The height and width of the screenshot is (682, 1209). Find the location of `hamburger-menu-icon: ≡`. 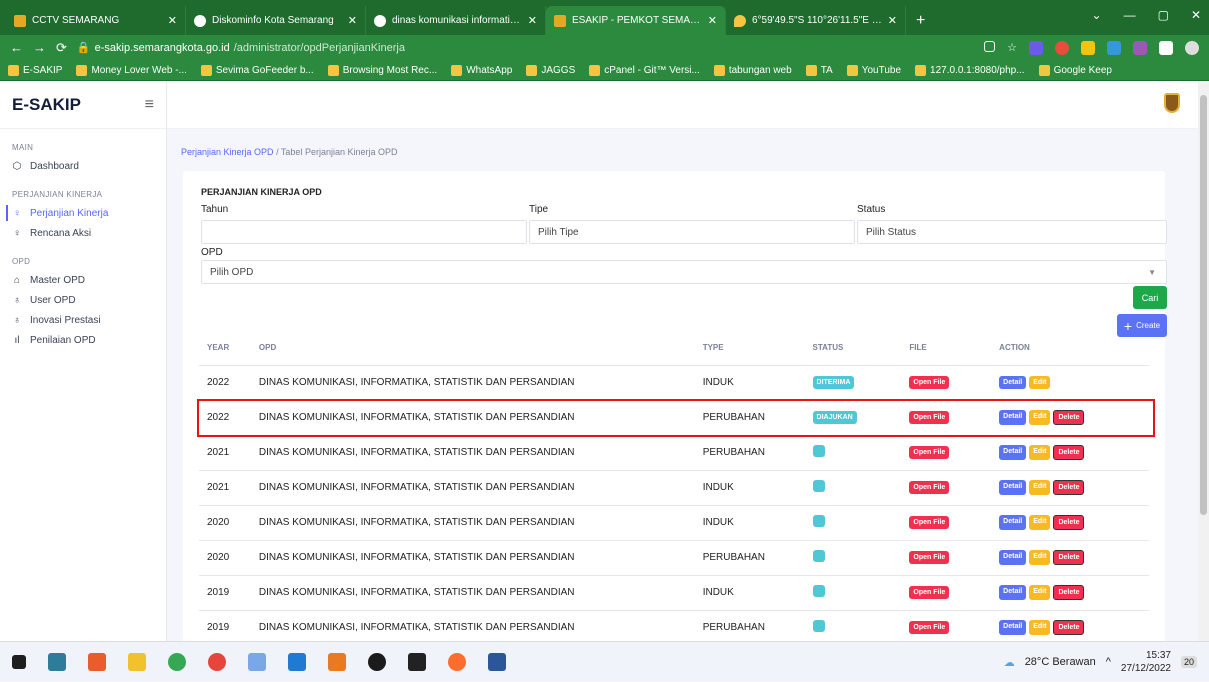

hamburger-menu-icon: ≡ is located at coordinates (149, 105).